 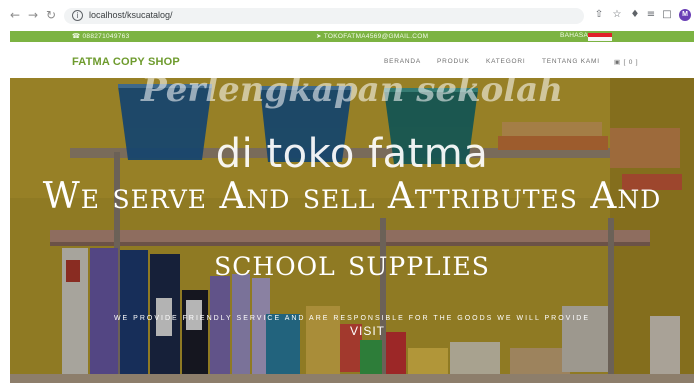 What do you see at coordinates (367, 331) in the screenshot?
I see `visit-button: VISIT` at bounding box center [367, 331].